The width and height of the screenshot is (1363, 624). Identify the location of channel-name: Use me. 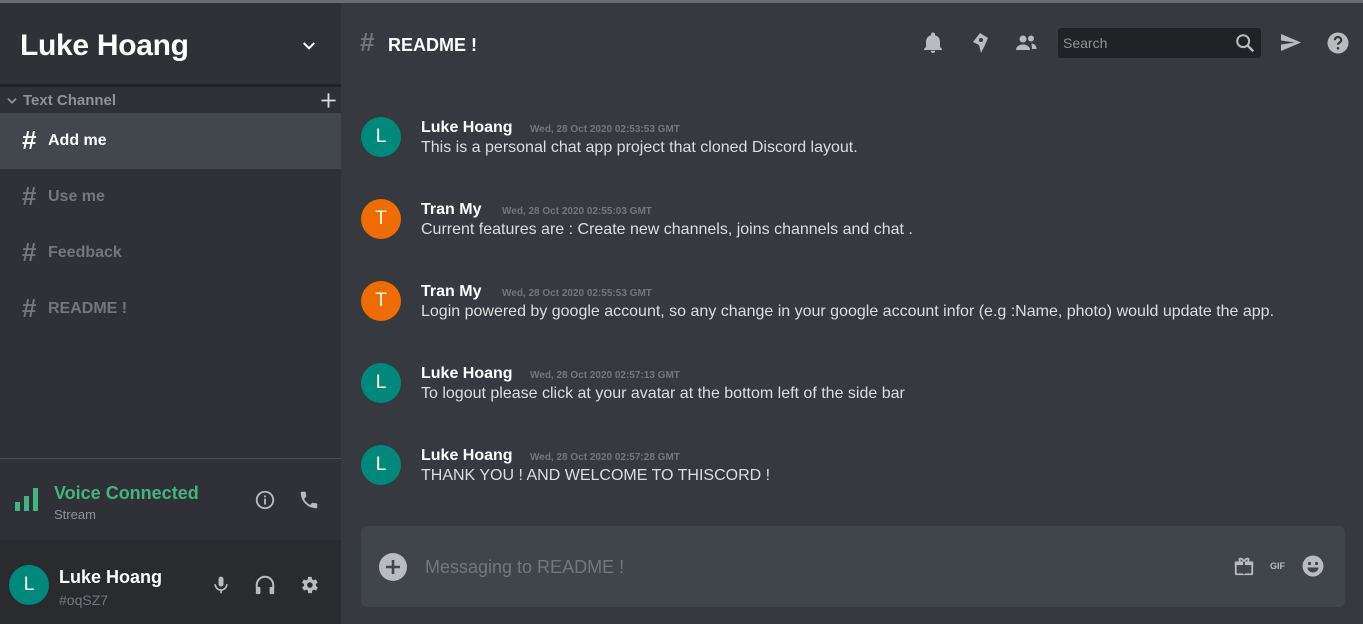
(76, 196).